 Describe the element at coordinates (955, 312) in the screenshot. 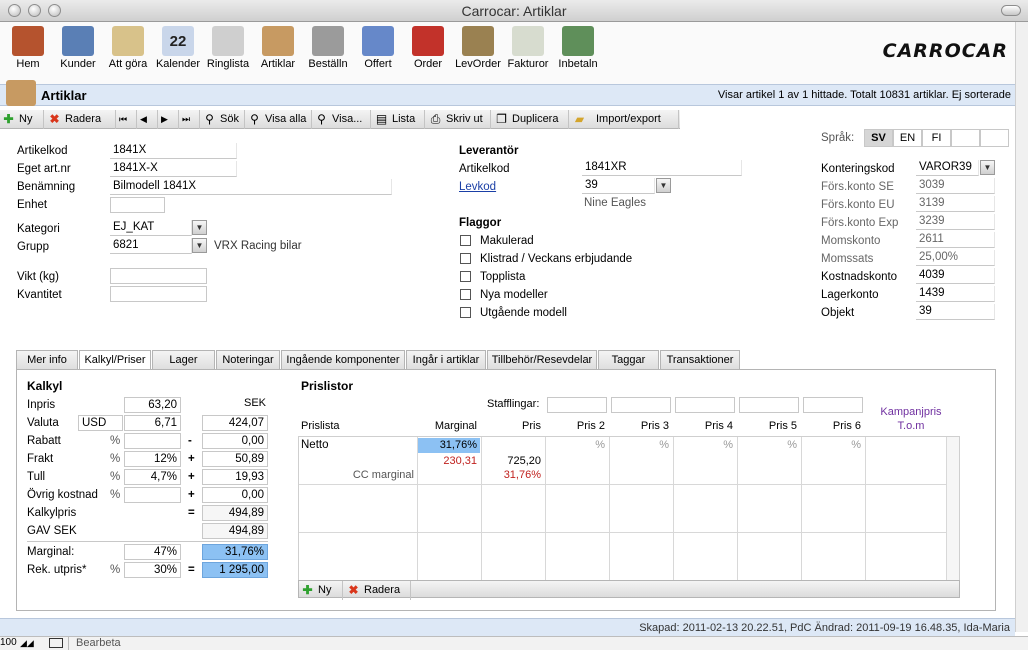

I see `objekt-field: 39` at that location.